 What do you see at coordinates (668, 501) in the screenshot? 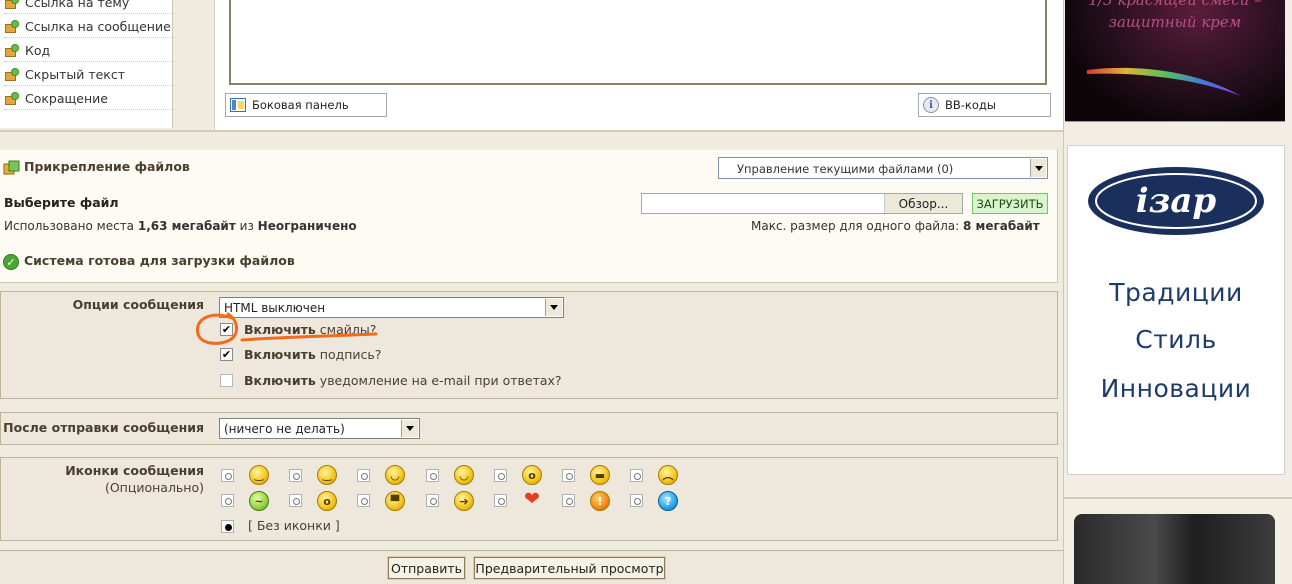
I see `question-icon: ?` at bounding box center [668, 501].